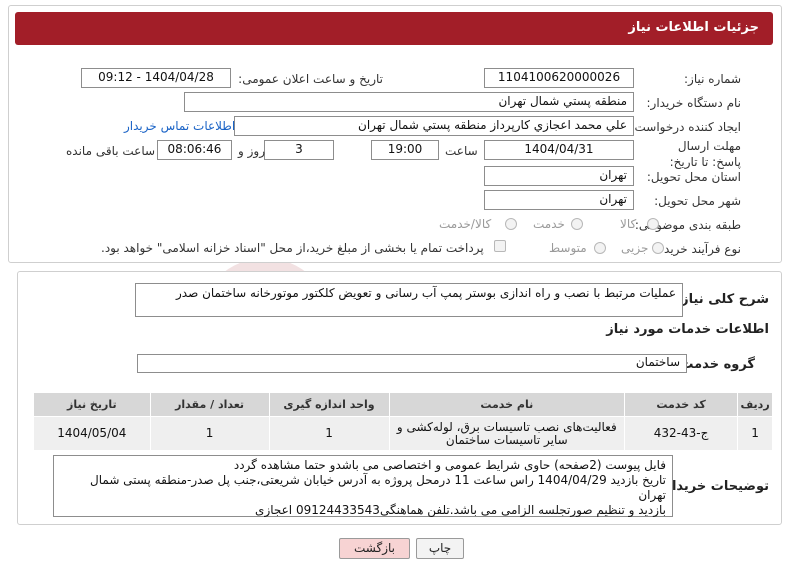  What do you see at coordinates (600, 248) in the screenshot?
I see `purchase-medium-radio` at bounding box center [600, 248].